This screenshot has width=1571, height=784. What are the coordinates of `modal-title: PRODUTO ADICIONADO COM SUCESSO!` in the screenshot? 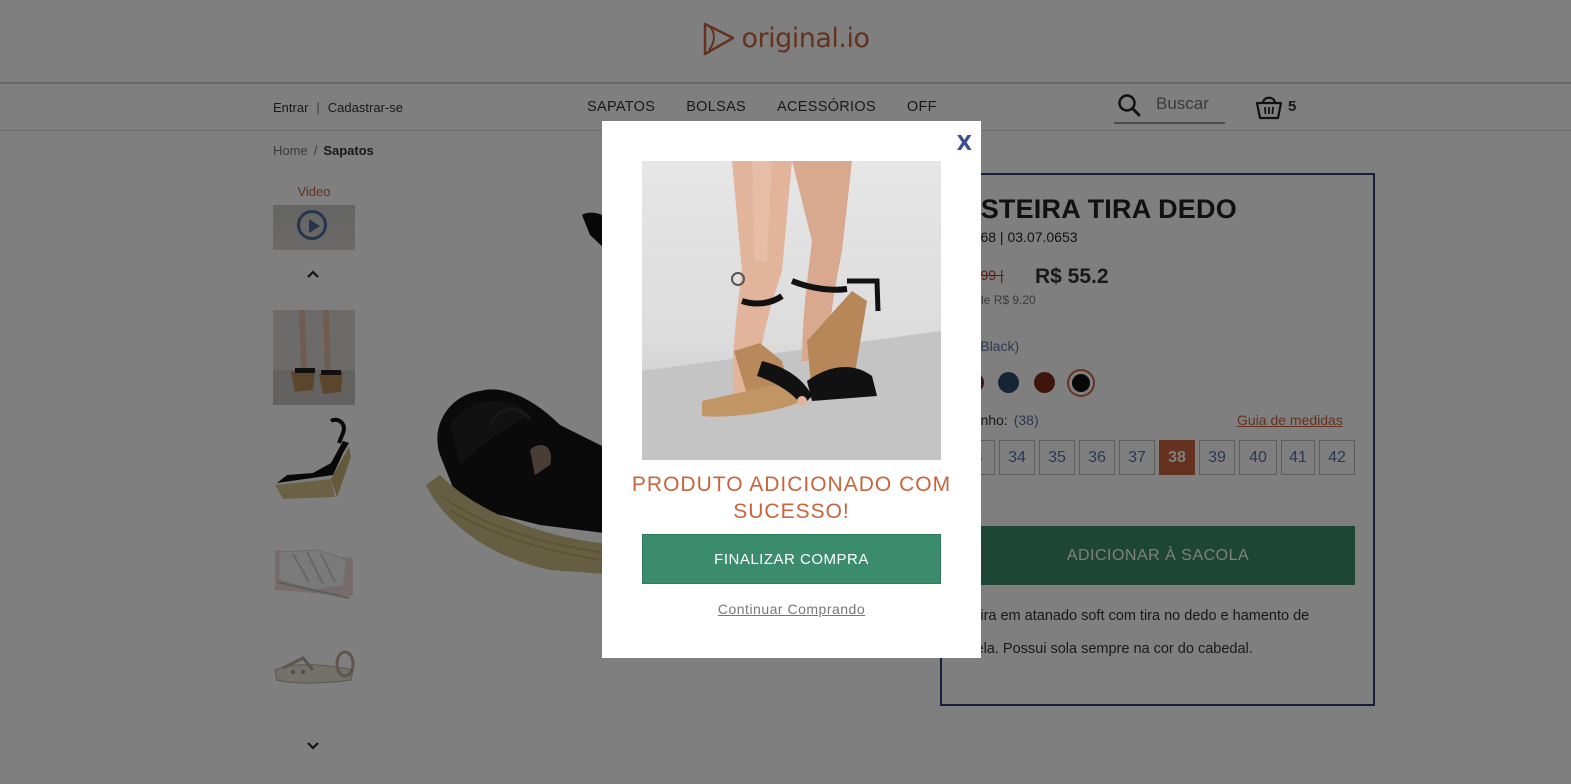 It's located at (791, 498).